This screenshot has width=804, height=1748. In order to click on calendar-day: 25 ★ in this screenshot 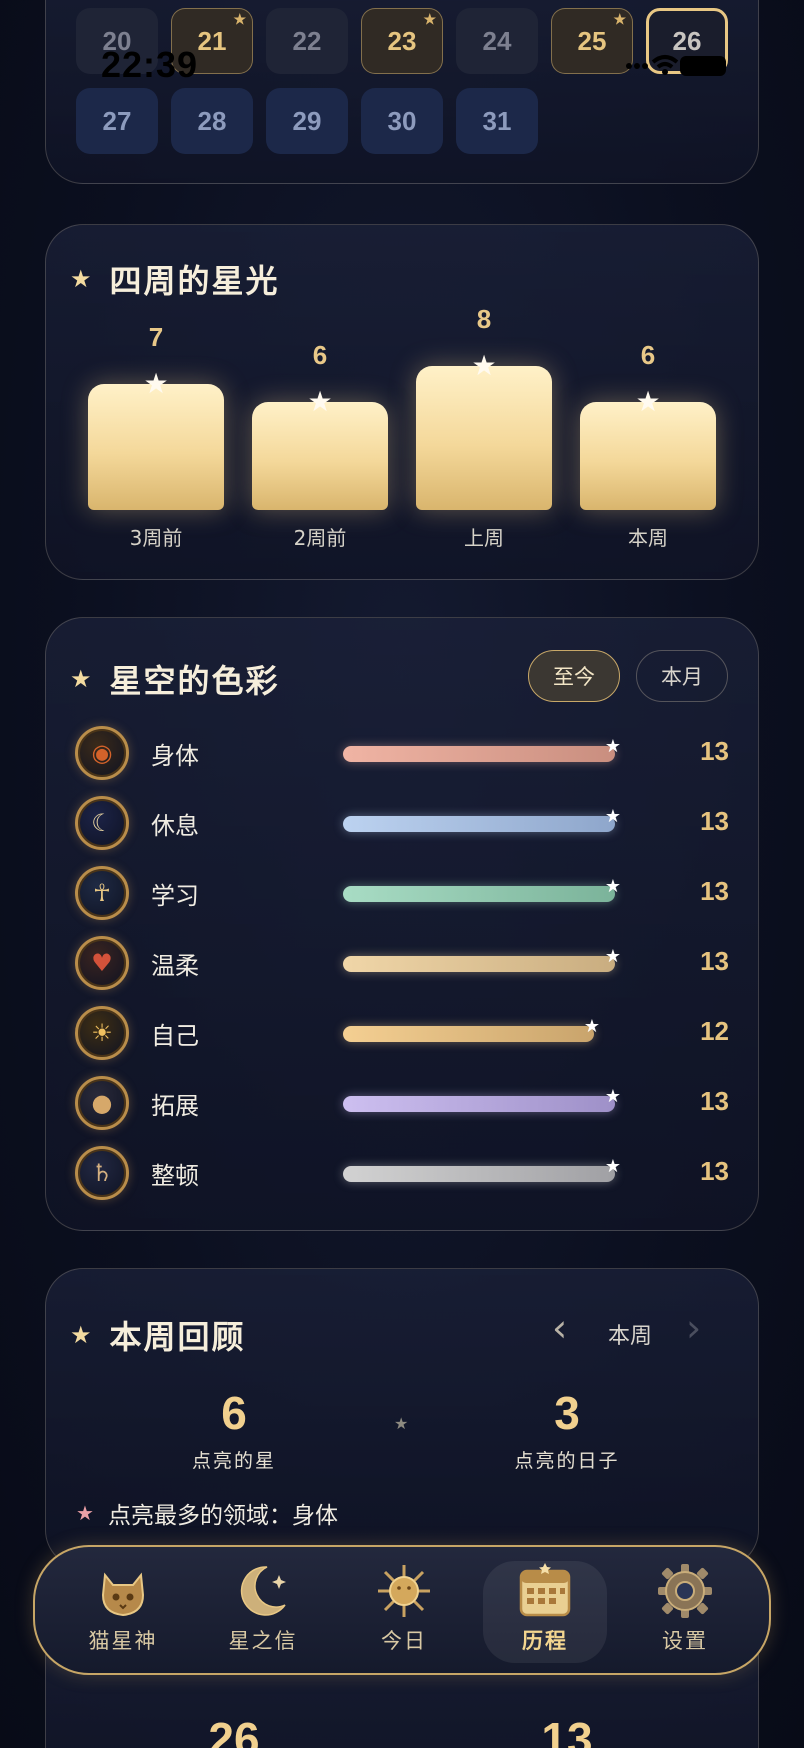, I will do `click(592, 41)`.